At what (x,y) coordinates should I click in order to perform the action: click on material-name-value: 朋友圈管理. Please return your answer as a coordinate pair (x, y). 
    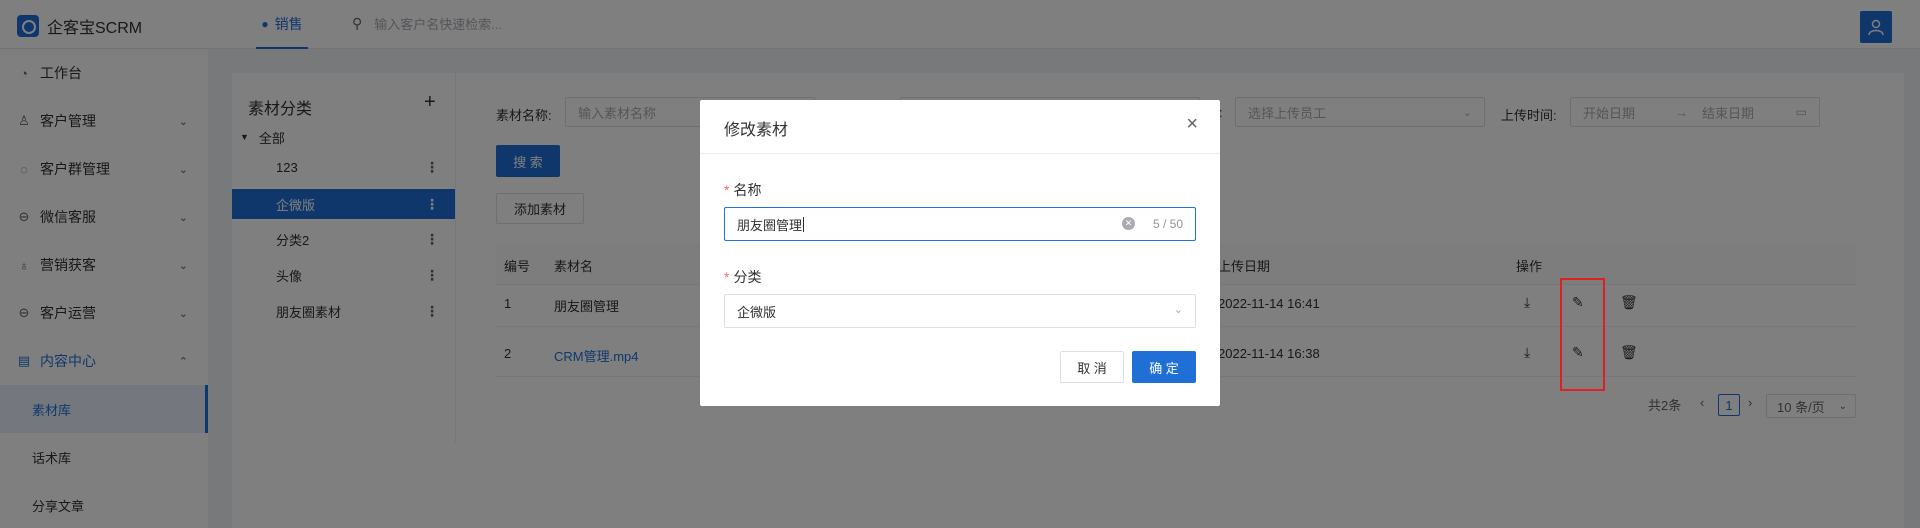
    Looking at the image, I should click on (770, 225).